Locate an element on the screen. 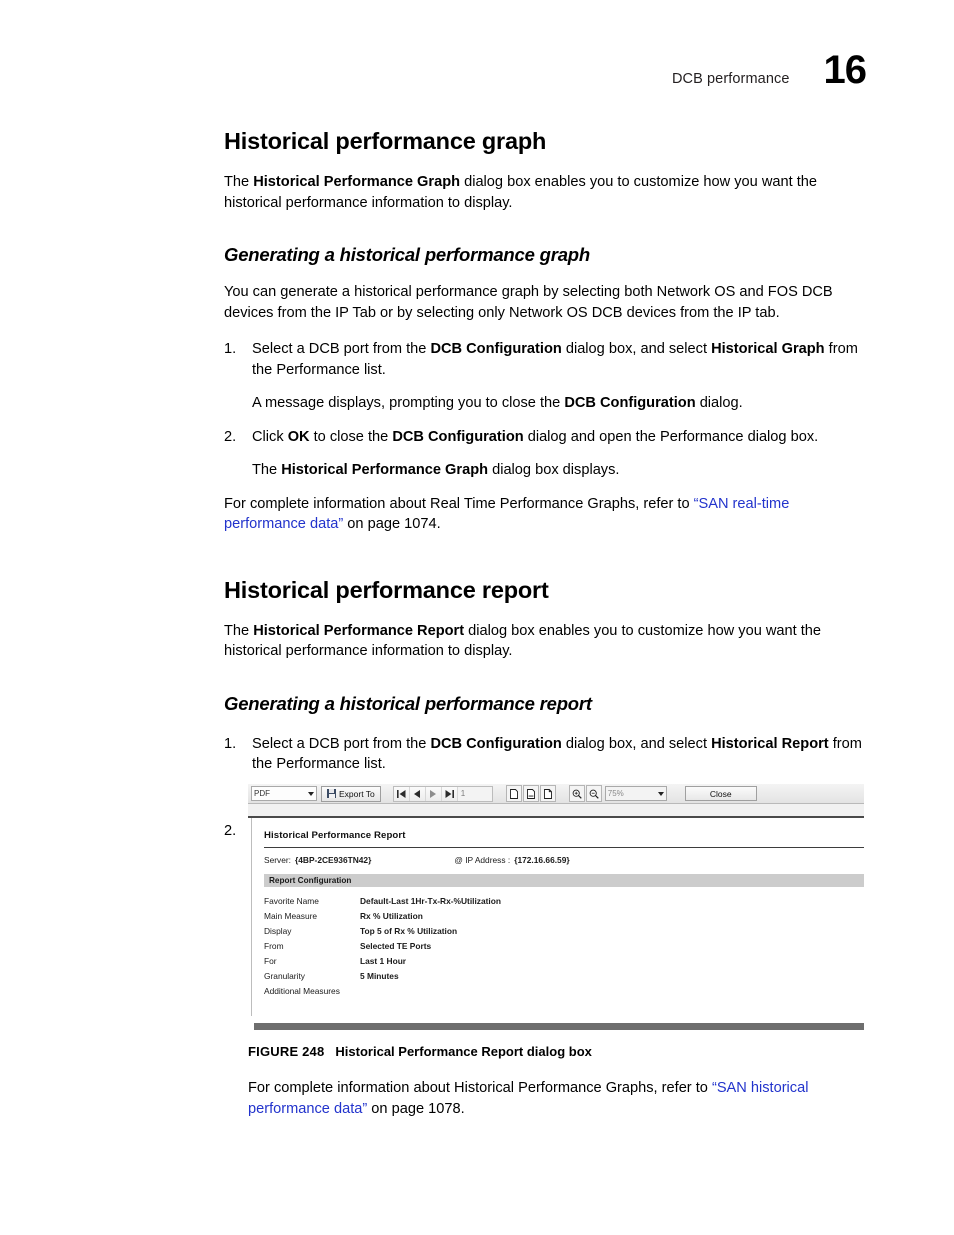  facing-page-view-button is located at coordinates (547, 793).